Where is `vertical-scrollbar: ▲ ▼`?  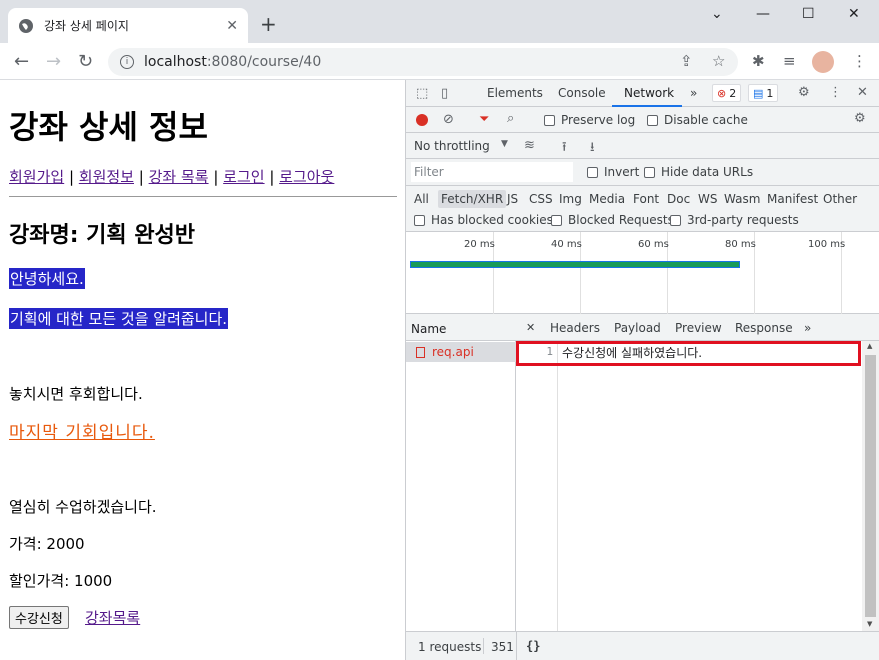
vertical-scrollbar: ▲ ▼ is located at coordinates (870, 486).